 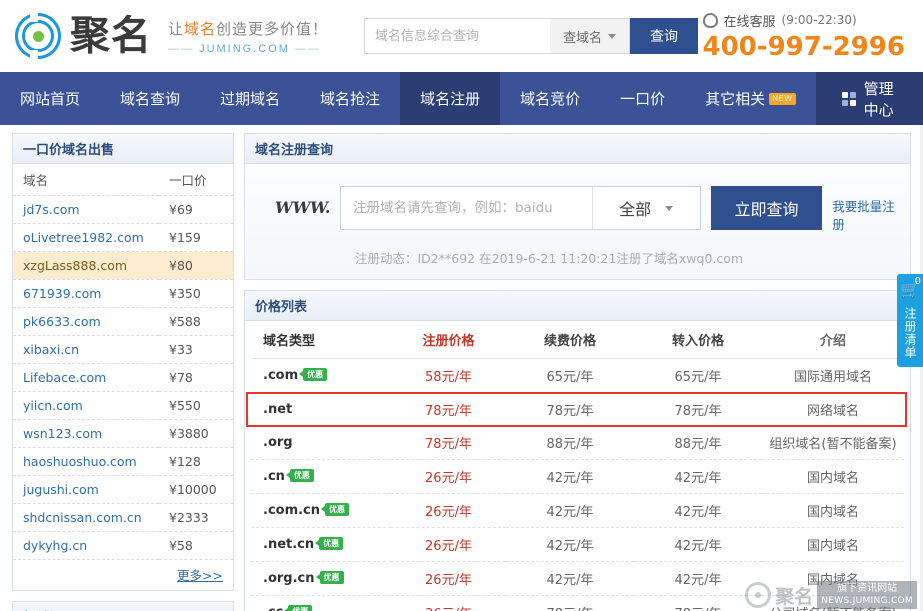 What do you see at coordinates (664, 36) in the screenshot?
I see `search-button: 查询` at bounding box center [664, 36].